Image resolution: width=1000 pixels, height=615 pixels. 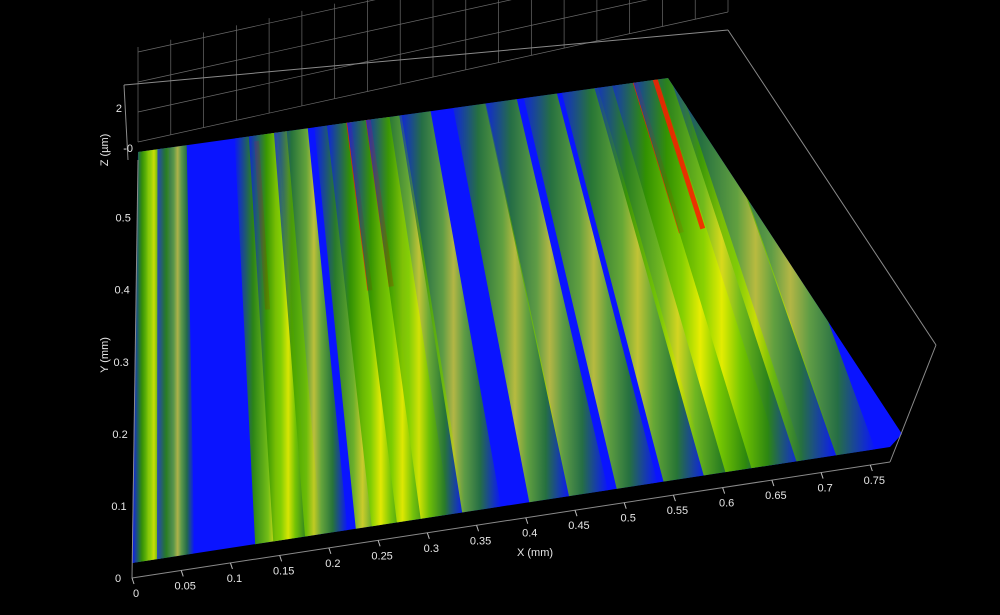 What do you see at coordinates (128, 149) in the screenshot?
I see `z-tick-label: -0` at bounding box center [128, 149].